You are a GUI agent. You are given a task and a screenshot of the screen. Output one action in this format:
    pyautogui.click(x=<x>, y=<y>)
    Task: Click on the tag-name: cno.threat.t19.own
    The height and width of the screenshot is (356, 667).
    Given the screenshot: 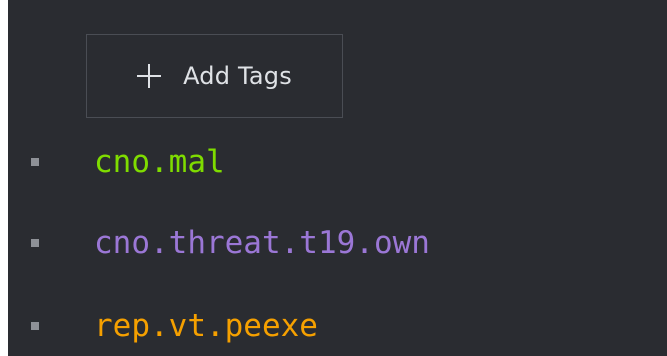 What is the action you would take?
    pyautogui.click(x=262, y=243)
    